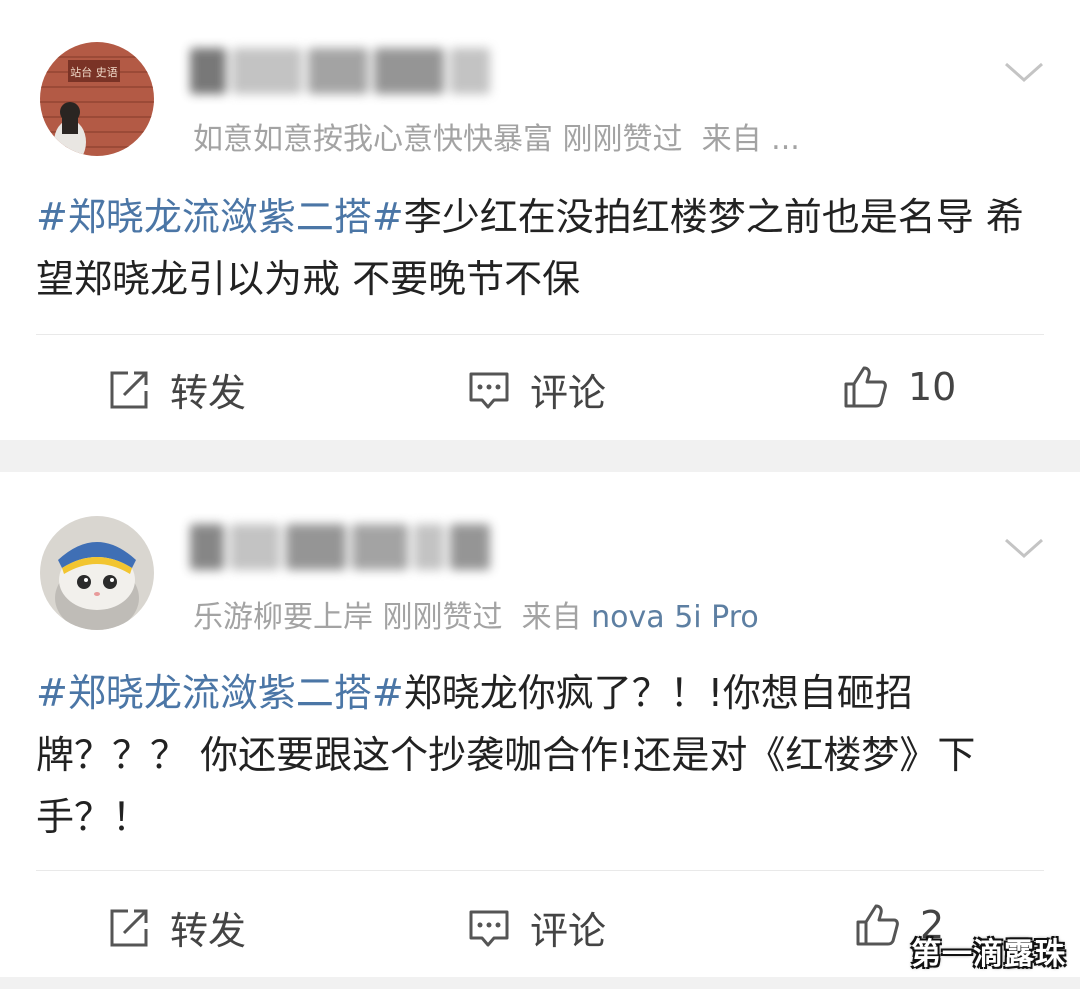 The image size is (1080, 989). I want to click on watermark: 第一滴露珠, so click(988, 954).